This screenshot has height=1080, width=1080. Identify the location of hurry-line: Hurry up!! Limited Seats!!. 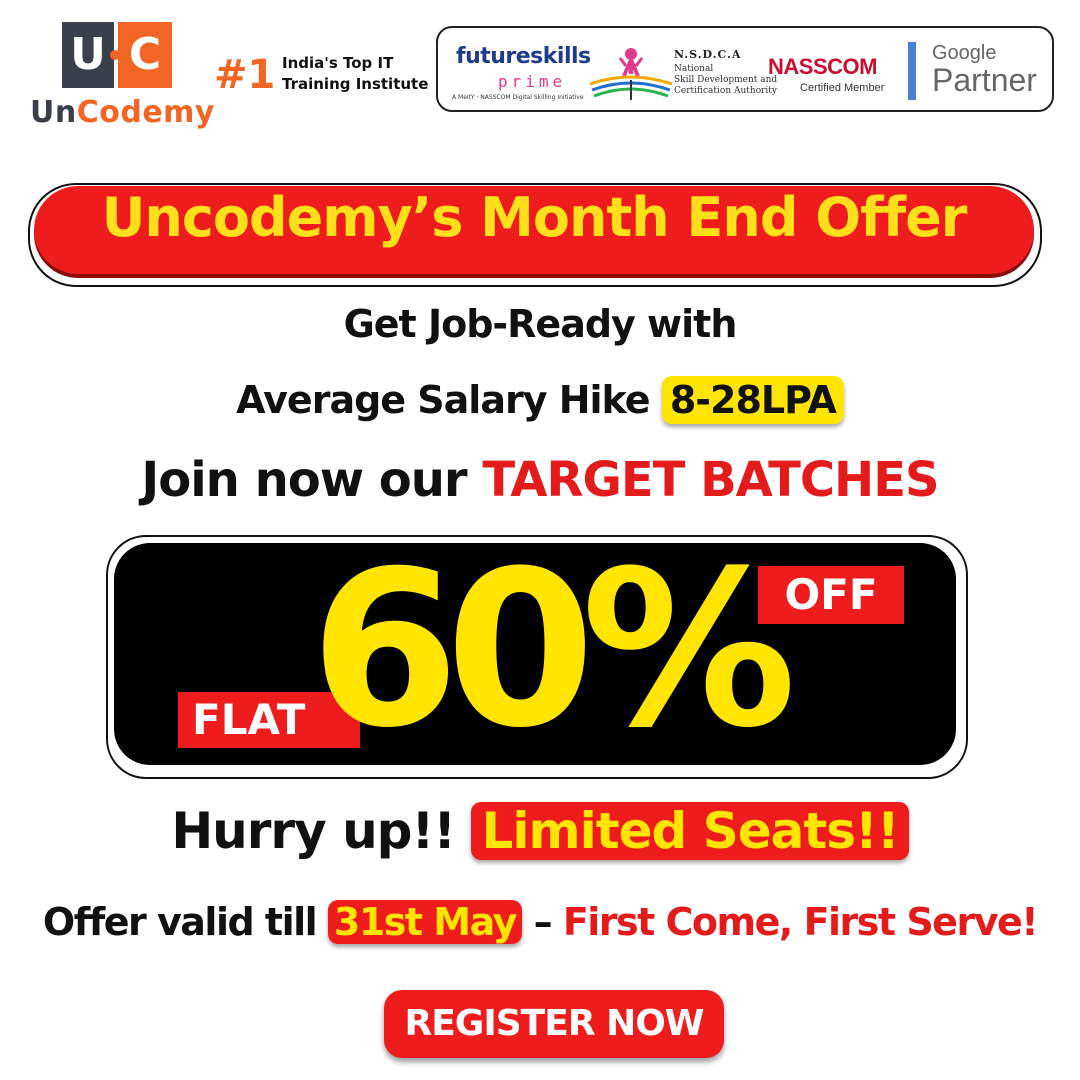
(540, 831).